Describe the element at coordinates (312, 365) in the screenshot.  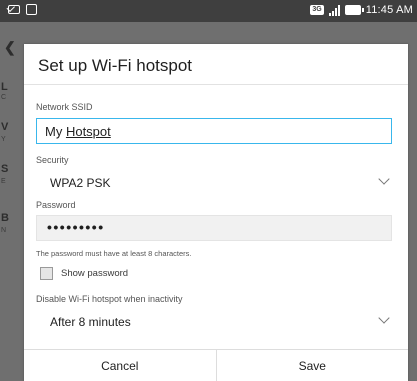
I see `save-button: Save` at that location.